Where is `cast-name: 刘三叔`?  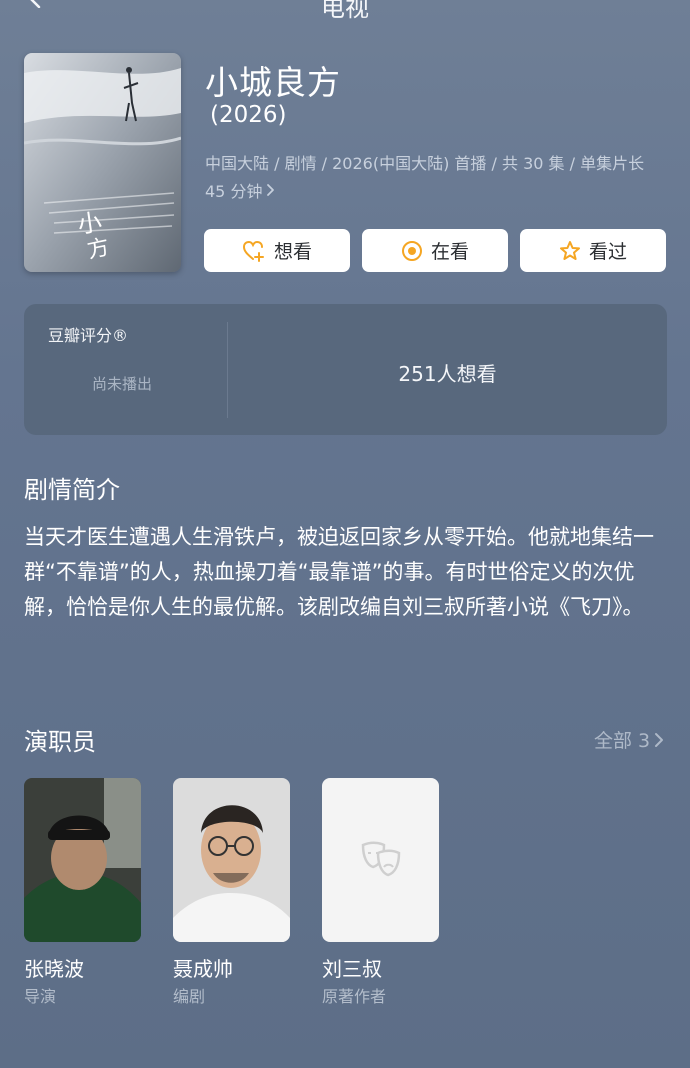
cast-name: 刘三叔 is located at coordinates (352, 969).